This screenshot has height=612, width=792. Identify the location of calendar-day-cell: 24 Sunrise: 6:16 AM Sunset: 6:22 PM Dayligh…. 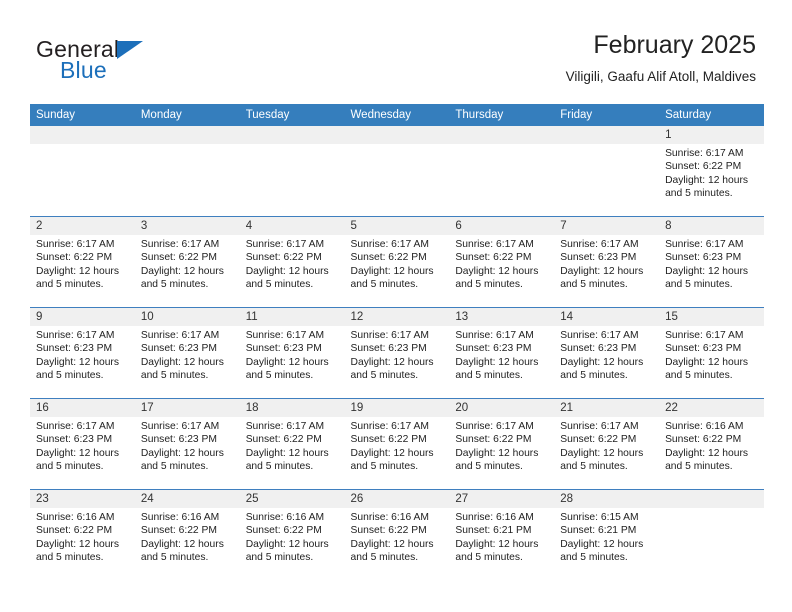
(187, 534).